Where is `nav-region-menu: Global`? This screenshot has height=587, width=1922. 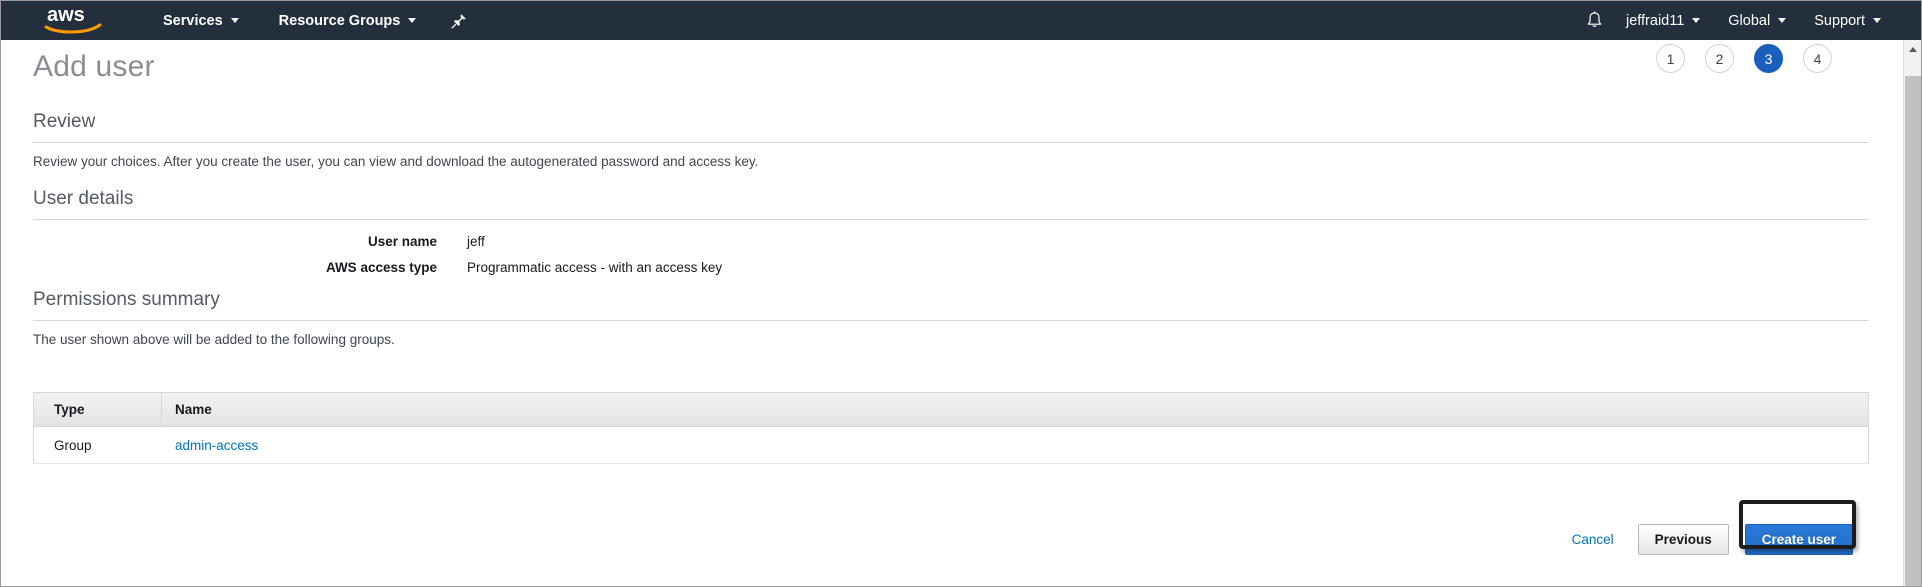 nav-region-menu: Global is located at coordinates (1757, 20).